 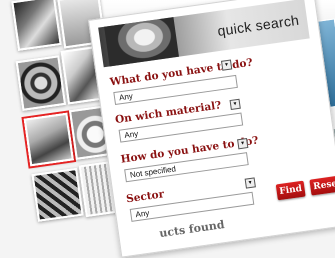 I want to click on find-button: Find, so click(x=290, y=190).